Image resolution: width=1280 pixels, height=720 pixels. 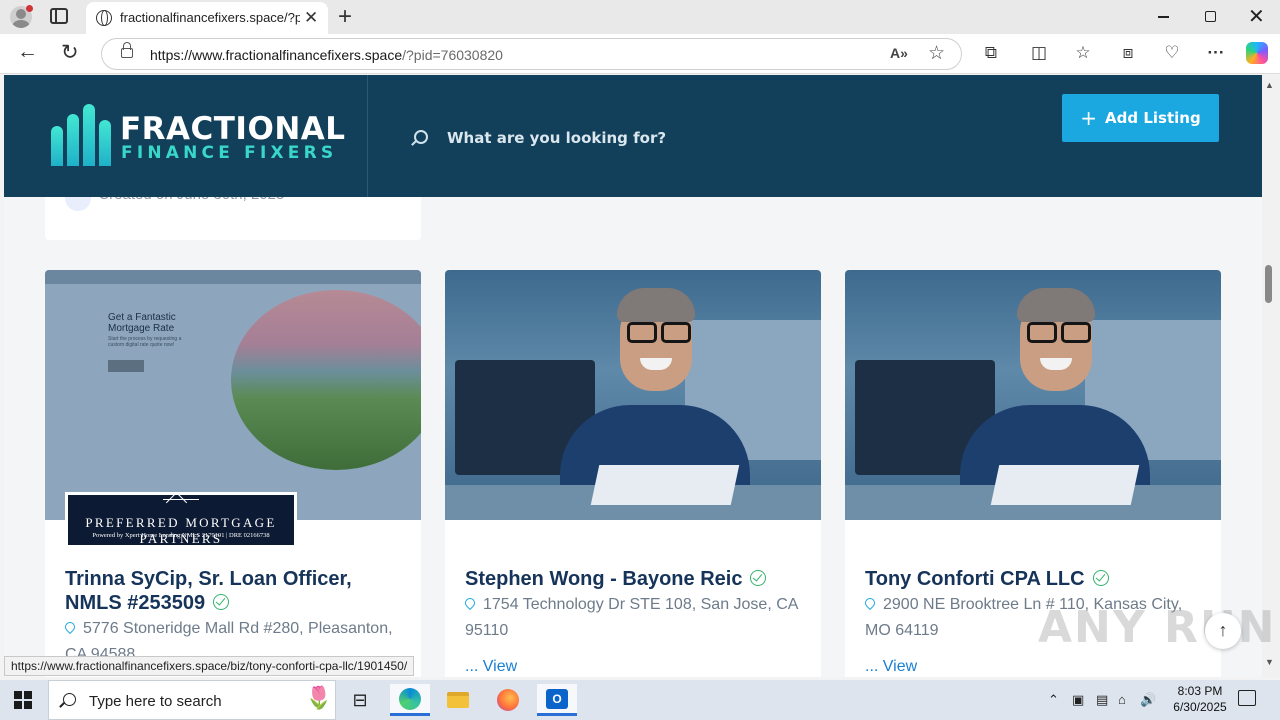 What do you see at coordinates (233, 277) in the screenshot?
I see `mortgage-site-nav` at bounding box center [233, 277].